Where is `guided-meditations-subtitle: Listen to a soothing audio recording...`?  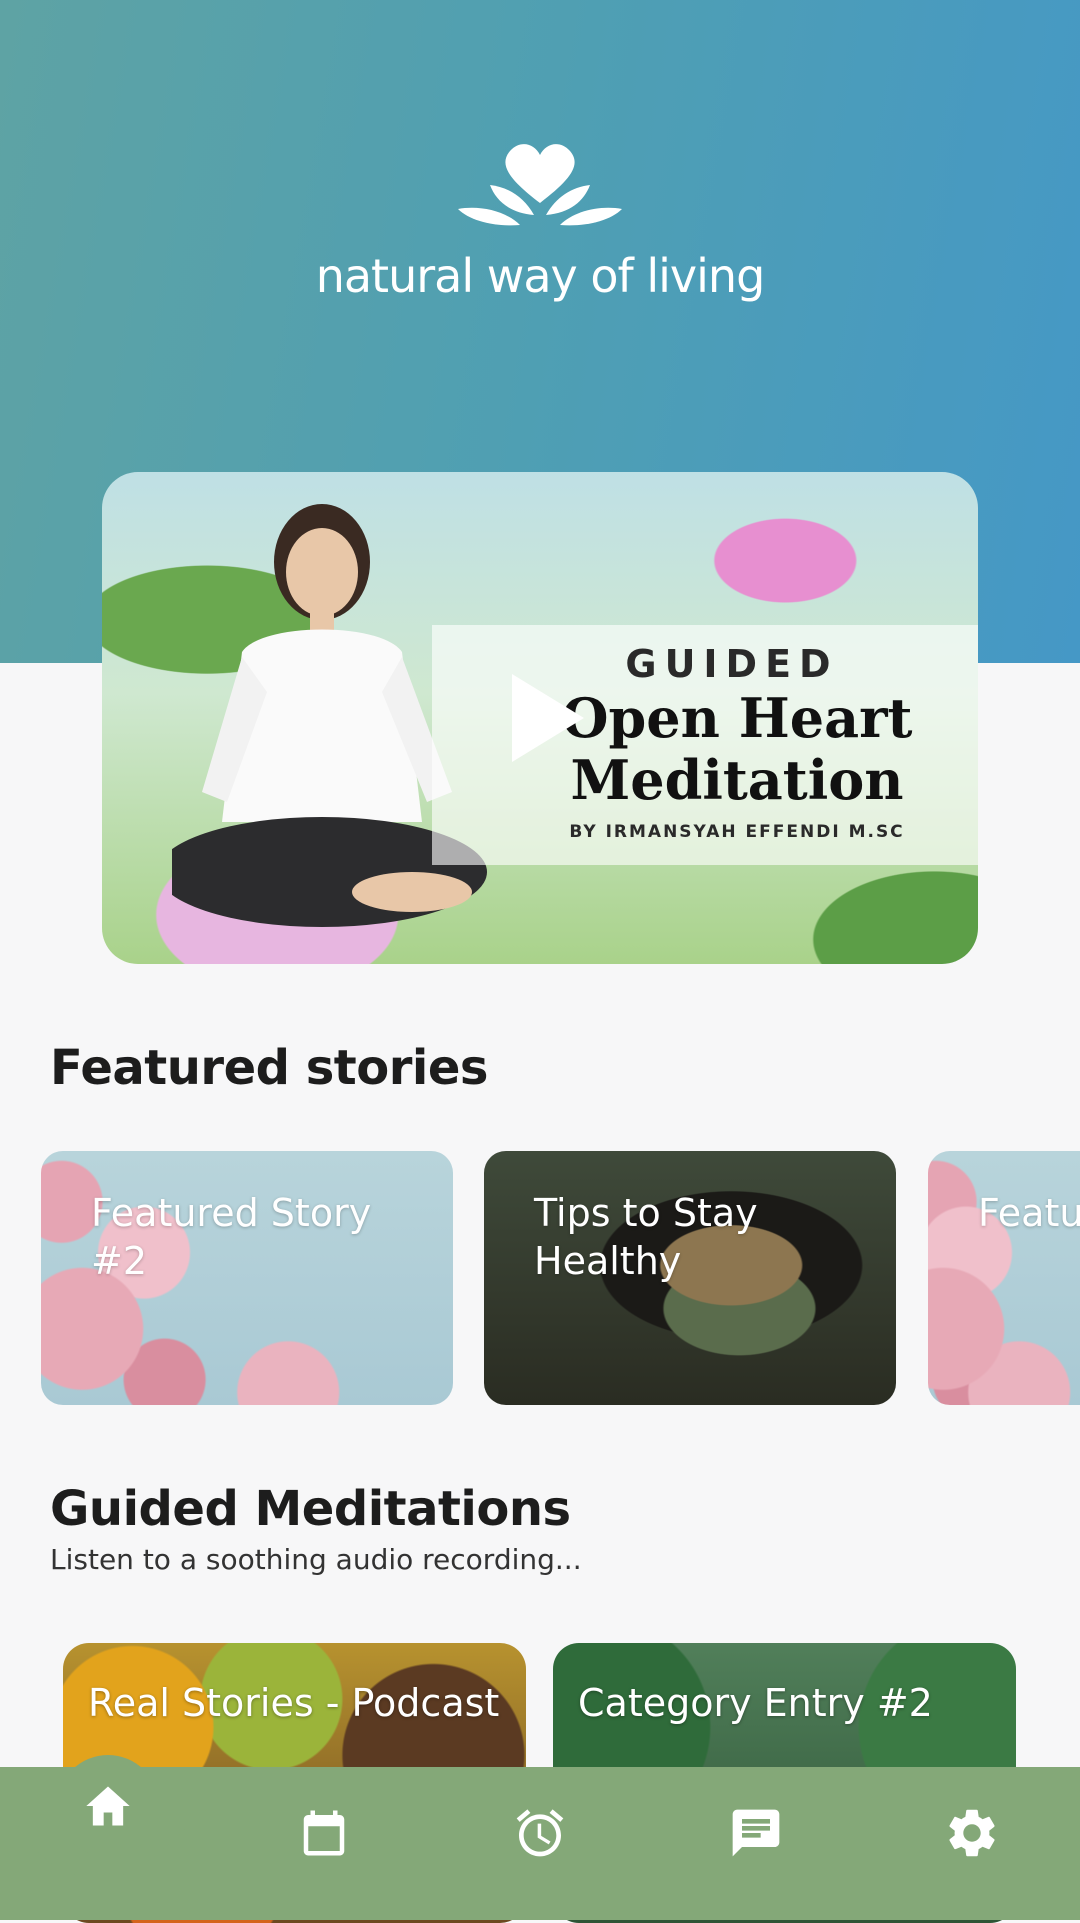 guided-meditations-subtitle: Listen to a soothing audio recording... is located at coordinates (316, 1559).